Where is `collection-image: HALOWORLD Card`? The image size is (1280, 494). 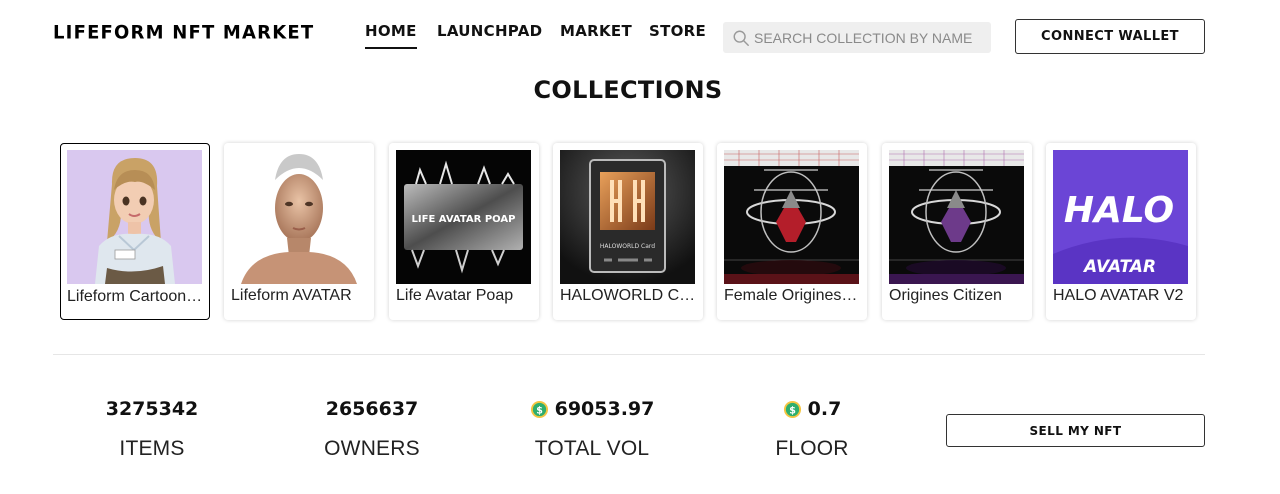 collection-image: HALOWORLD Card is located at coordinates (627, 217).